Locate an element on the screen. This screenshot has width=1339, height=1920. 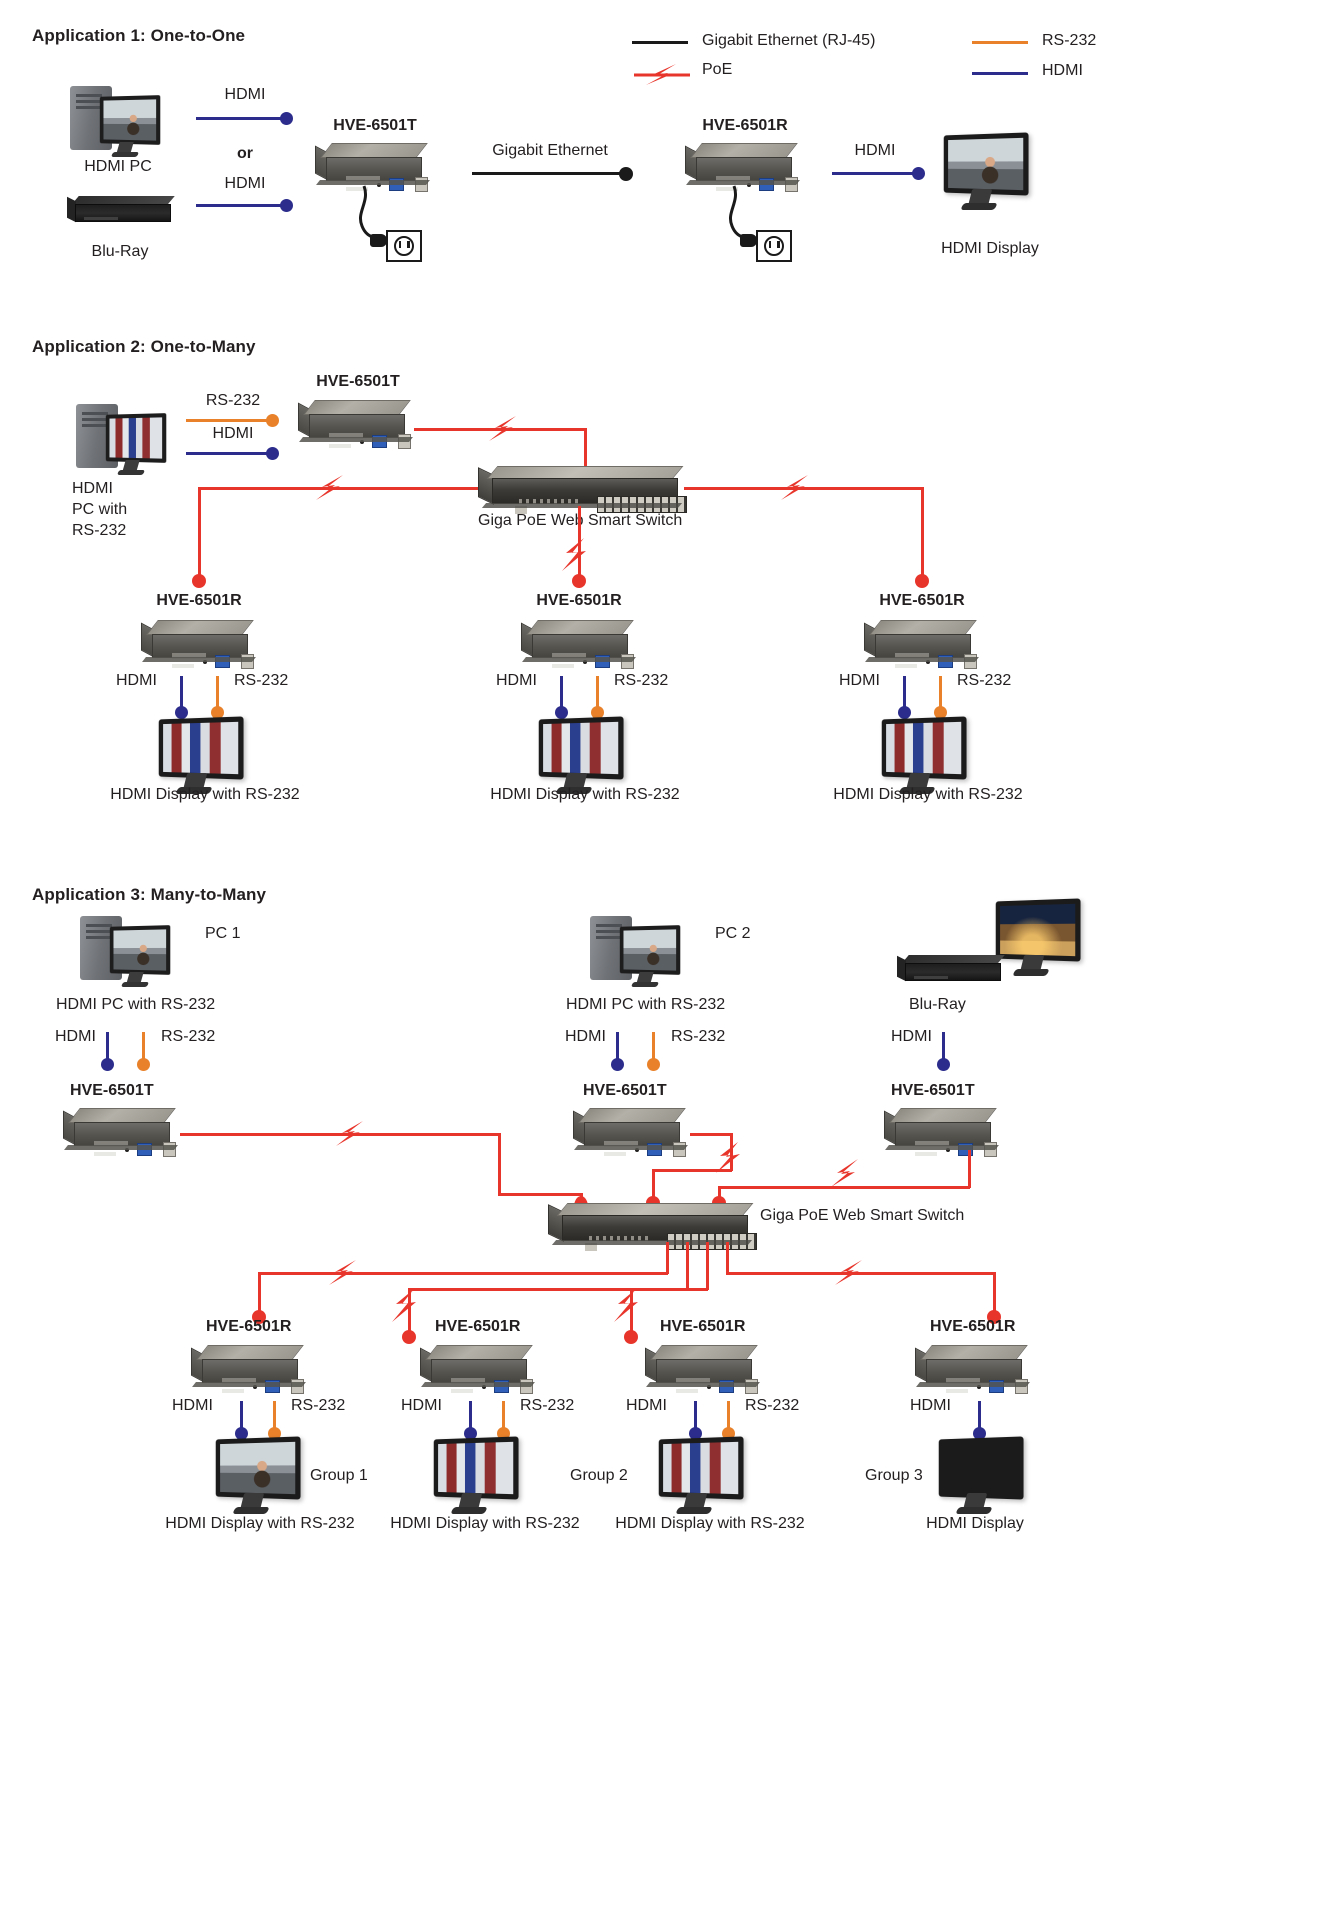
app3-source-2-hdmi-label: HDMI is located at coordinates (585, 1036).